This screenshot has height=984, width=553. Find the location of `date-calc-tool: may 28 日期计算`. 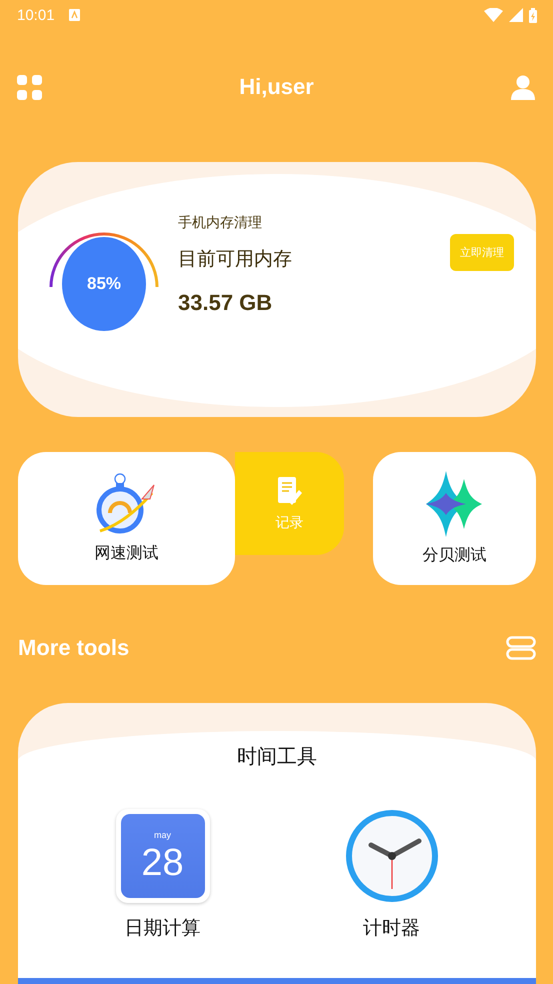

date-calc-tool: may 28 日期计算 is located at coordinates (163, 875).